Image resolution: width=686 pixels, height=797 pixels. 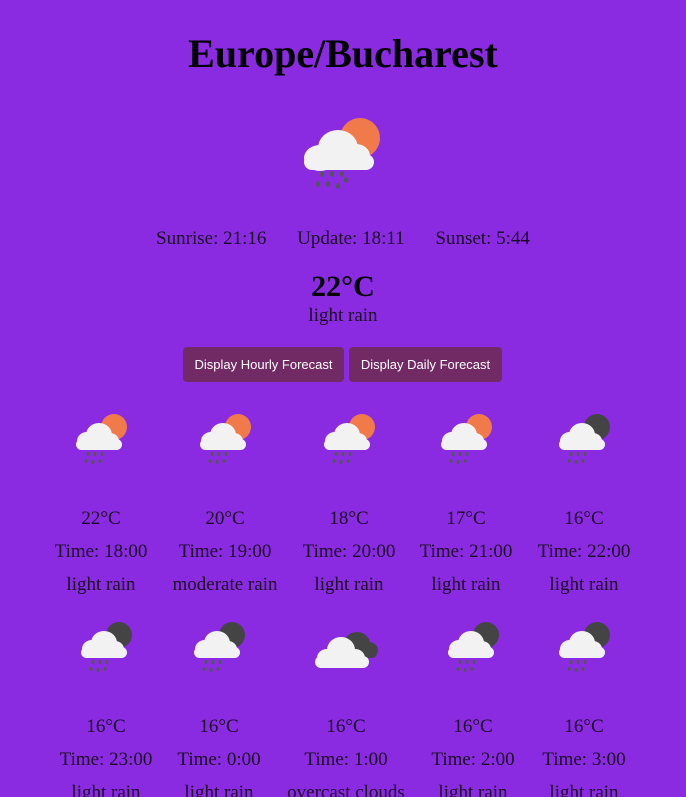 I want to click on forecast-time: Time: 20:00, so click(x=349, y=551).